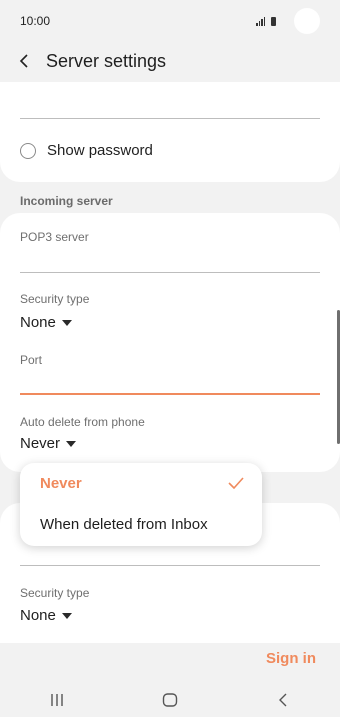  Describe the element at coordinates (124, 524) in the screenshot. I see `dropdown-option-when-deleted: When deleted from Inbox` at that location.